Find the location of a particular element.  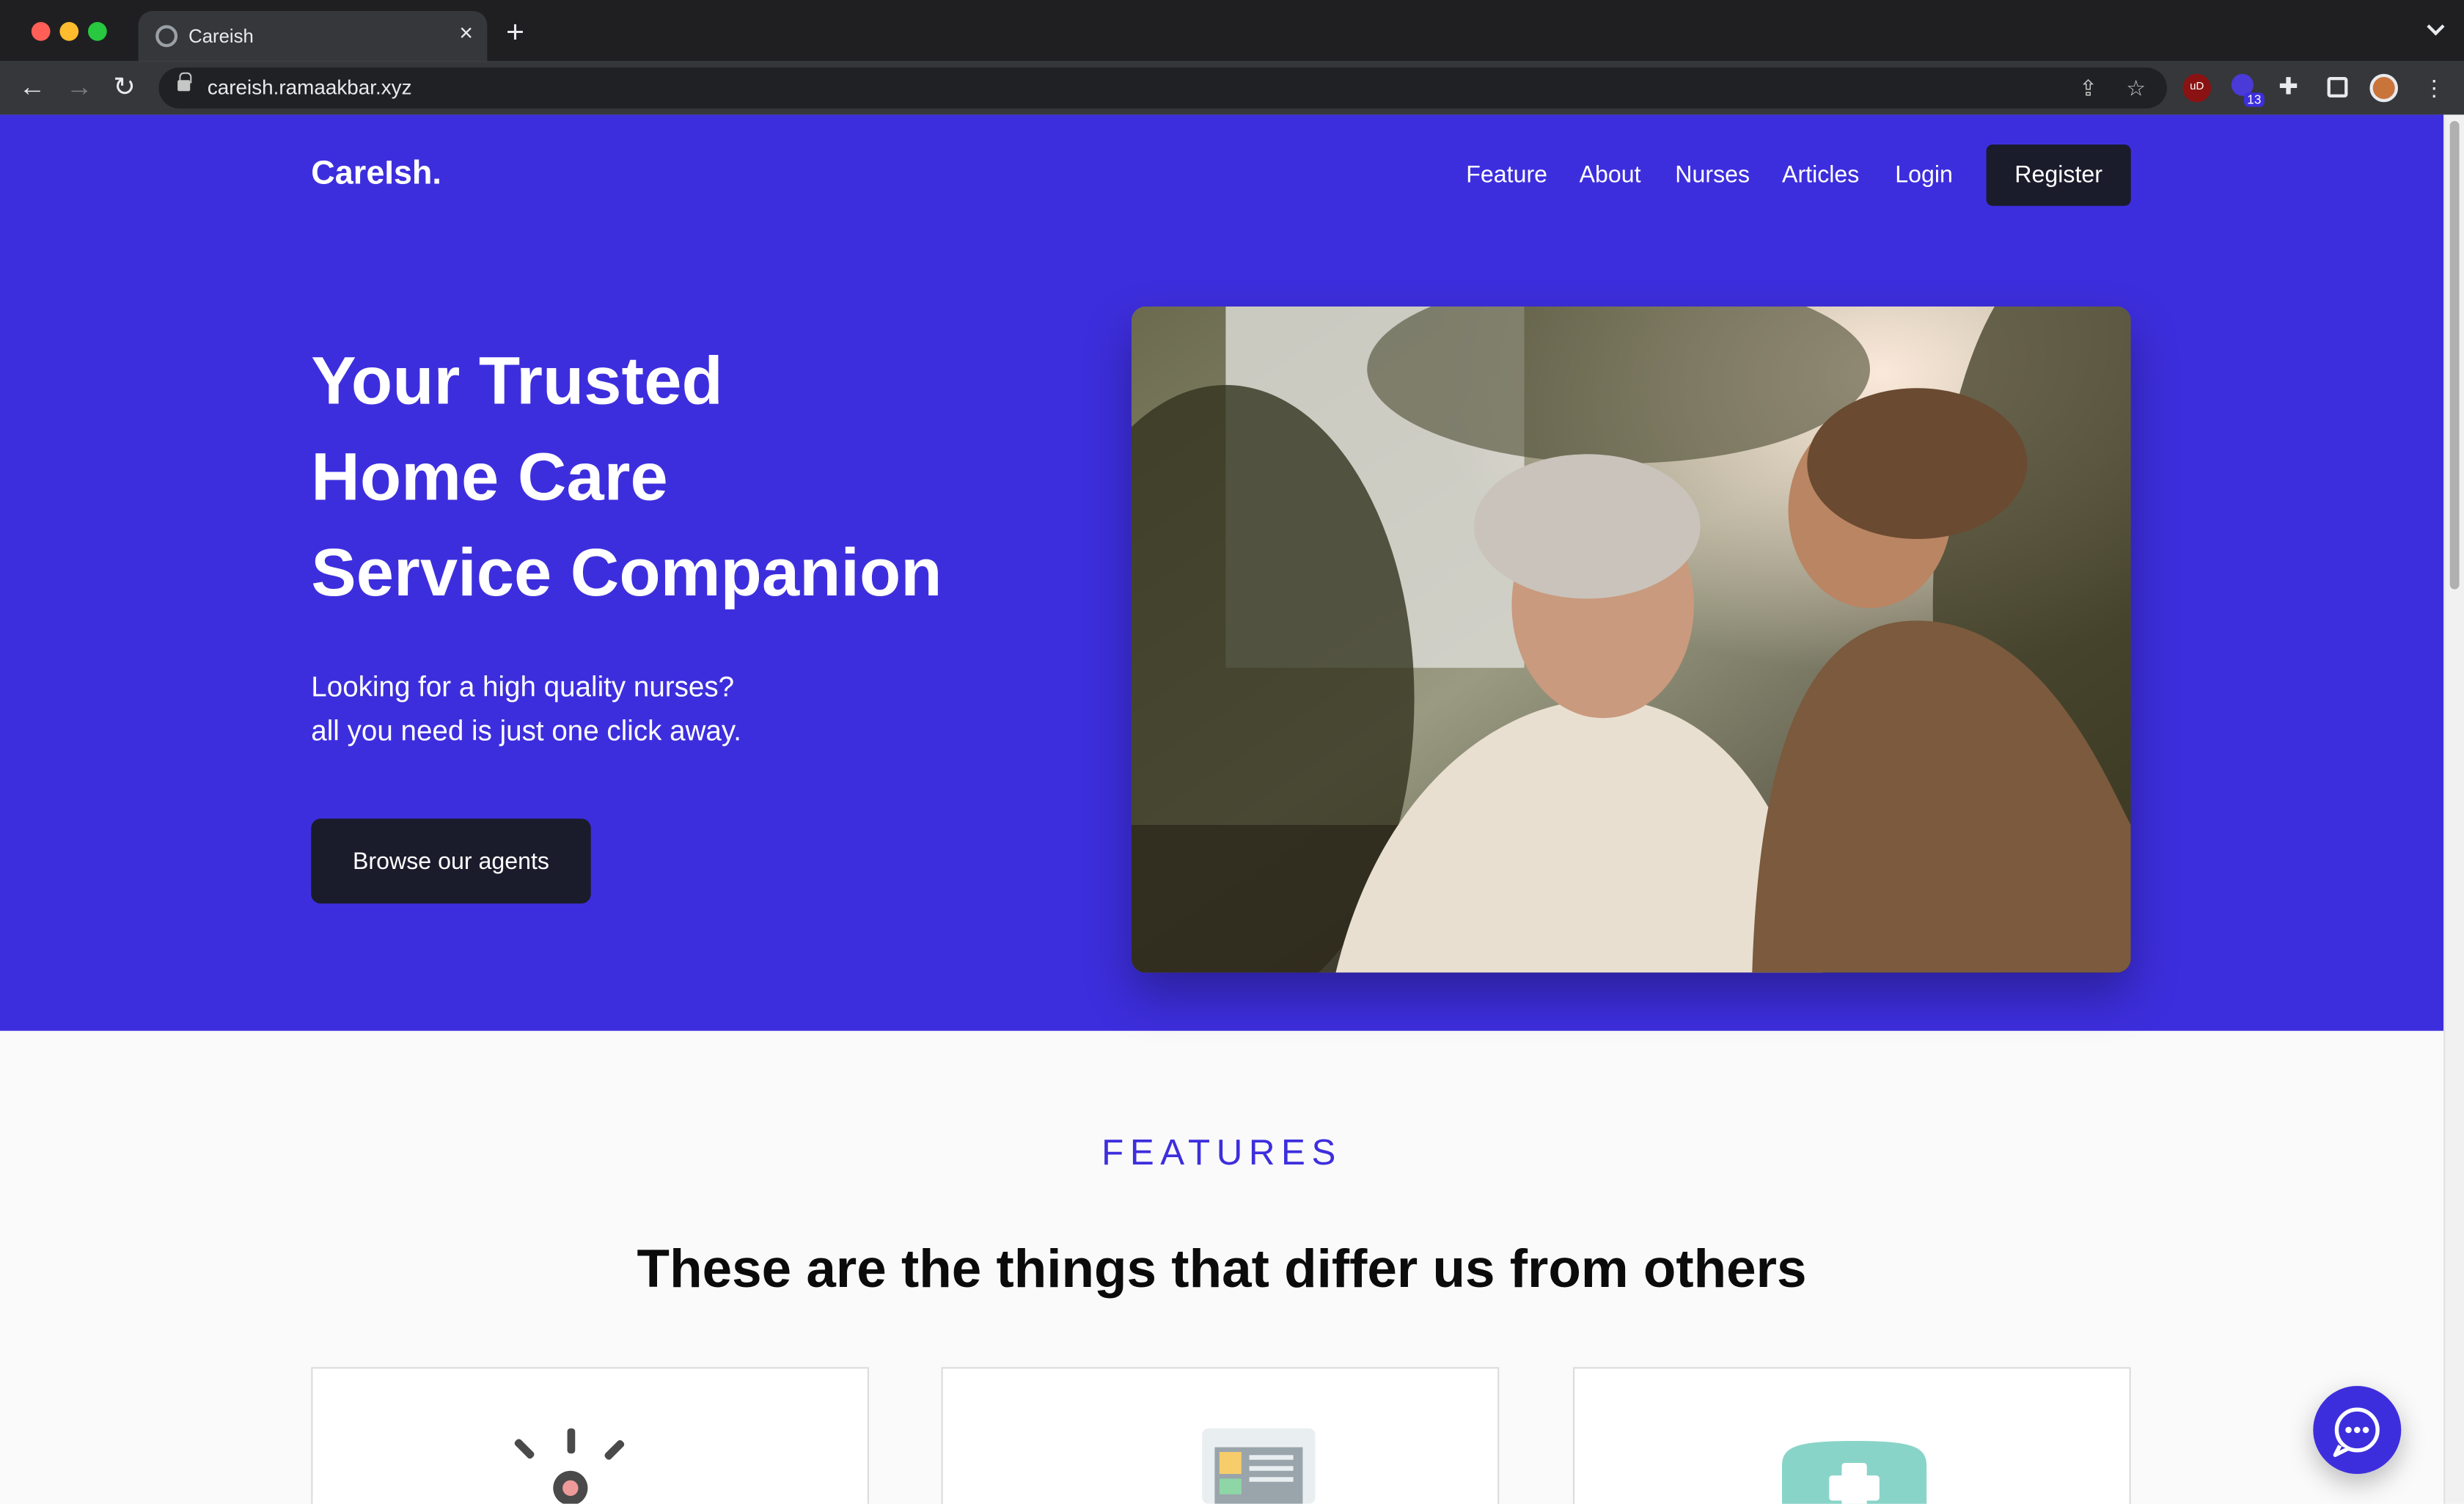

reload-icon: ↻ is located at coordinates (124, 88).